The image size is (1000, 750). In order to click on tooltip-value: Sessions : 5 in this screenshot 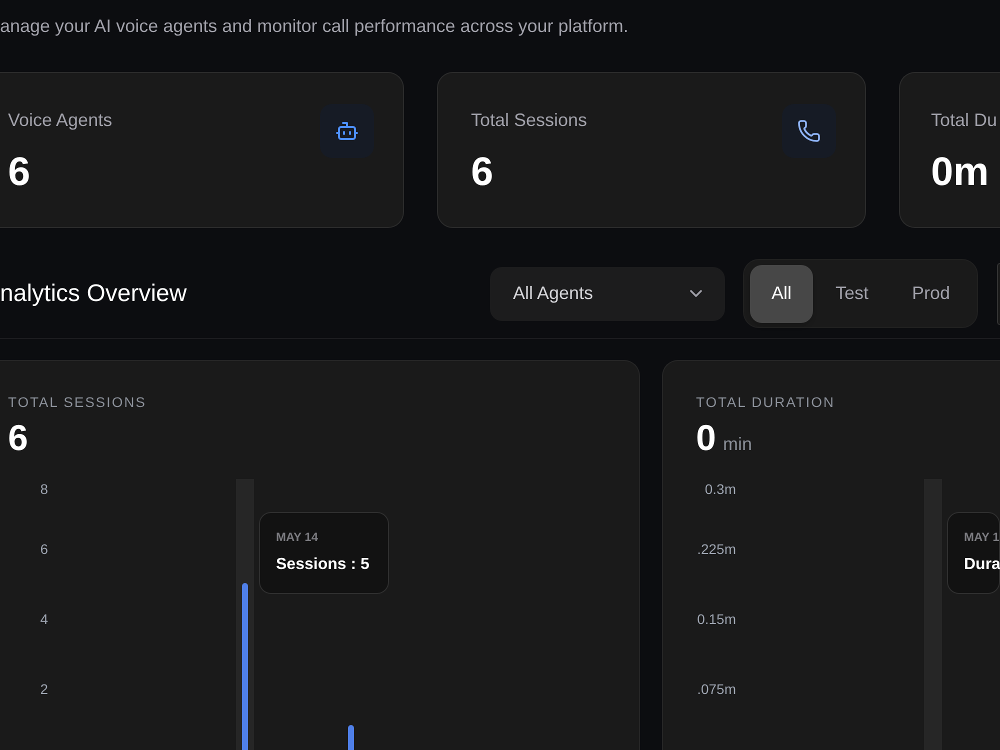, I will do `click(323, 565)`.